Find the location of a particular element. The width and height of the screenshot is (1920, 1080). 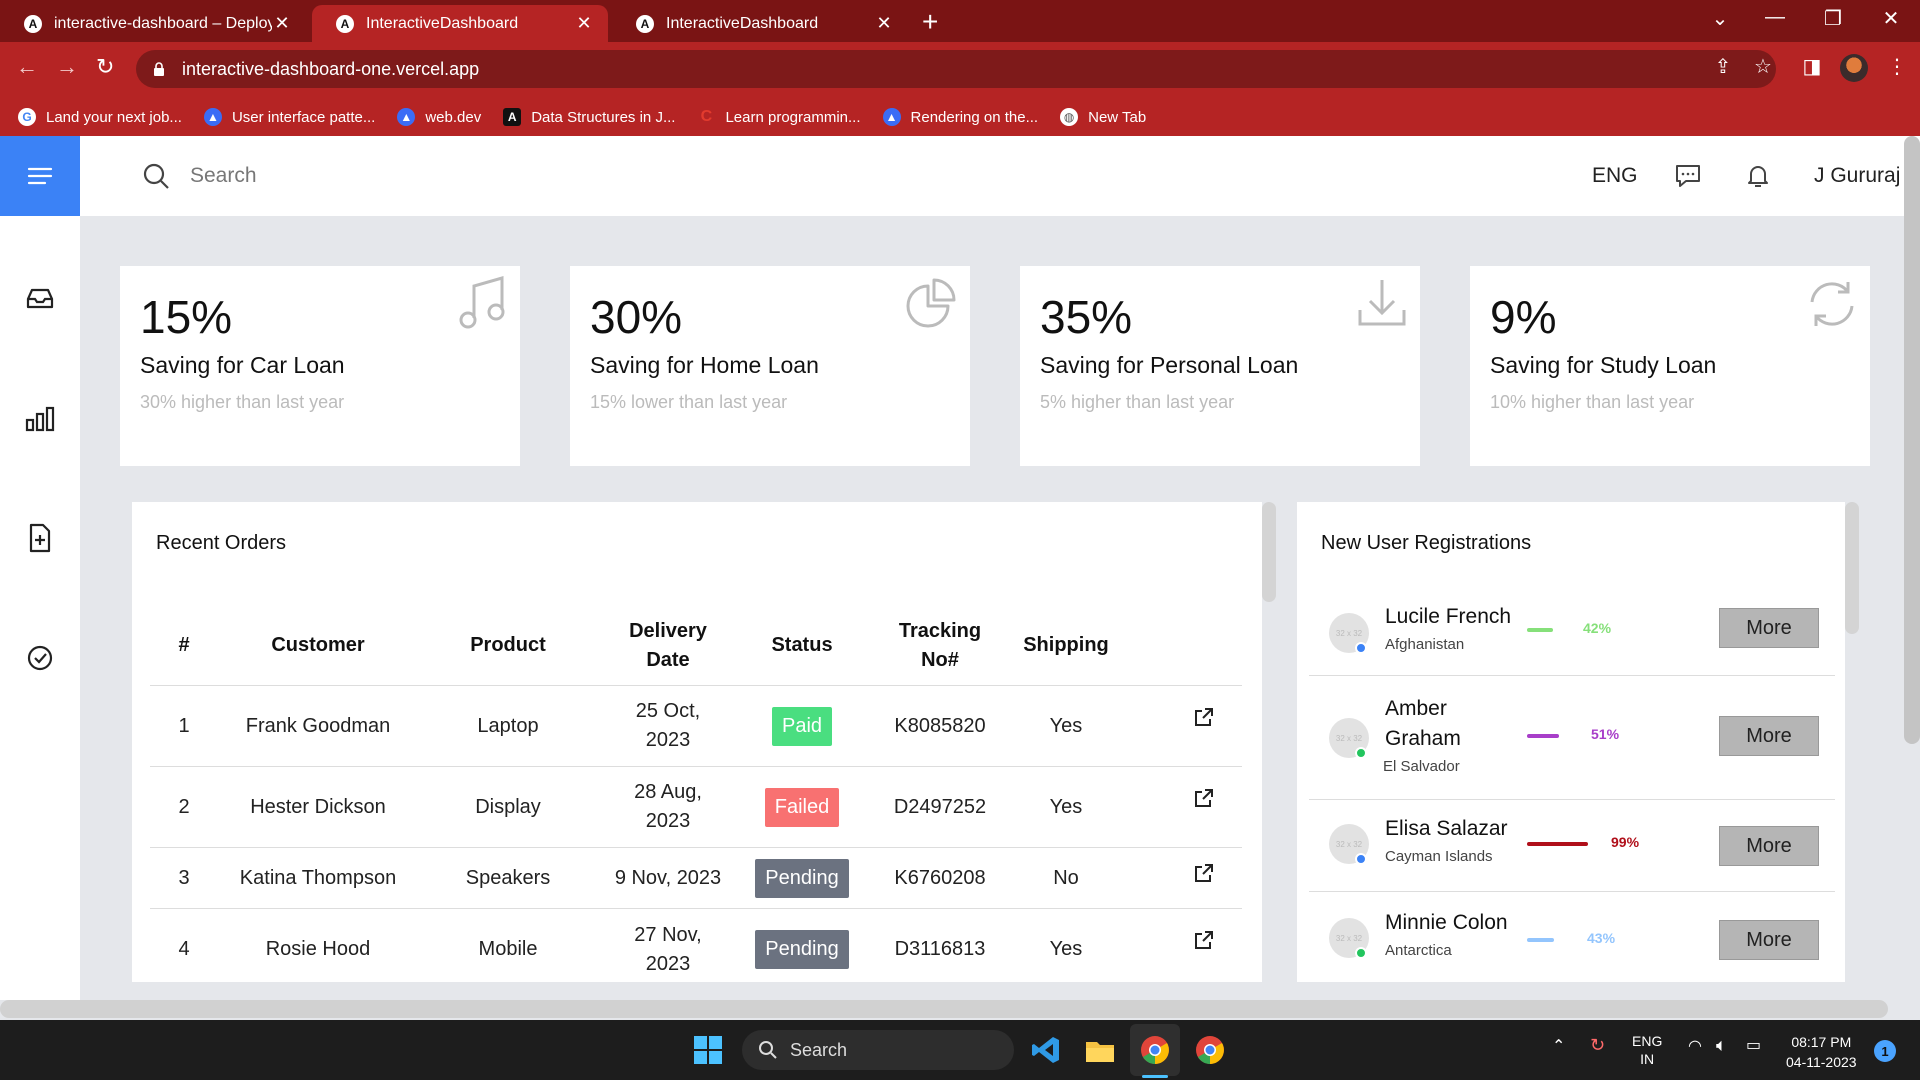

profile-avatar-icon is located at coordinates (1854, 68).